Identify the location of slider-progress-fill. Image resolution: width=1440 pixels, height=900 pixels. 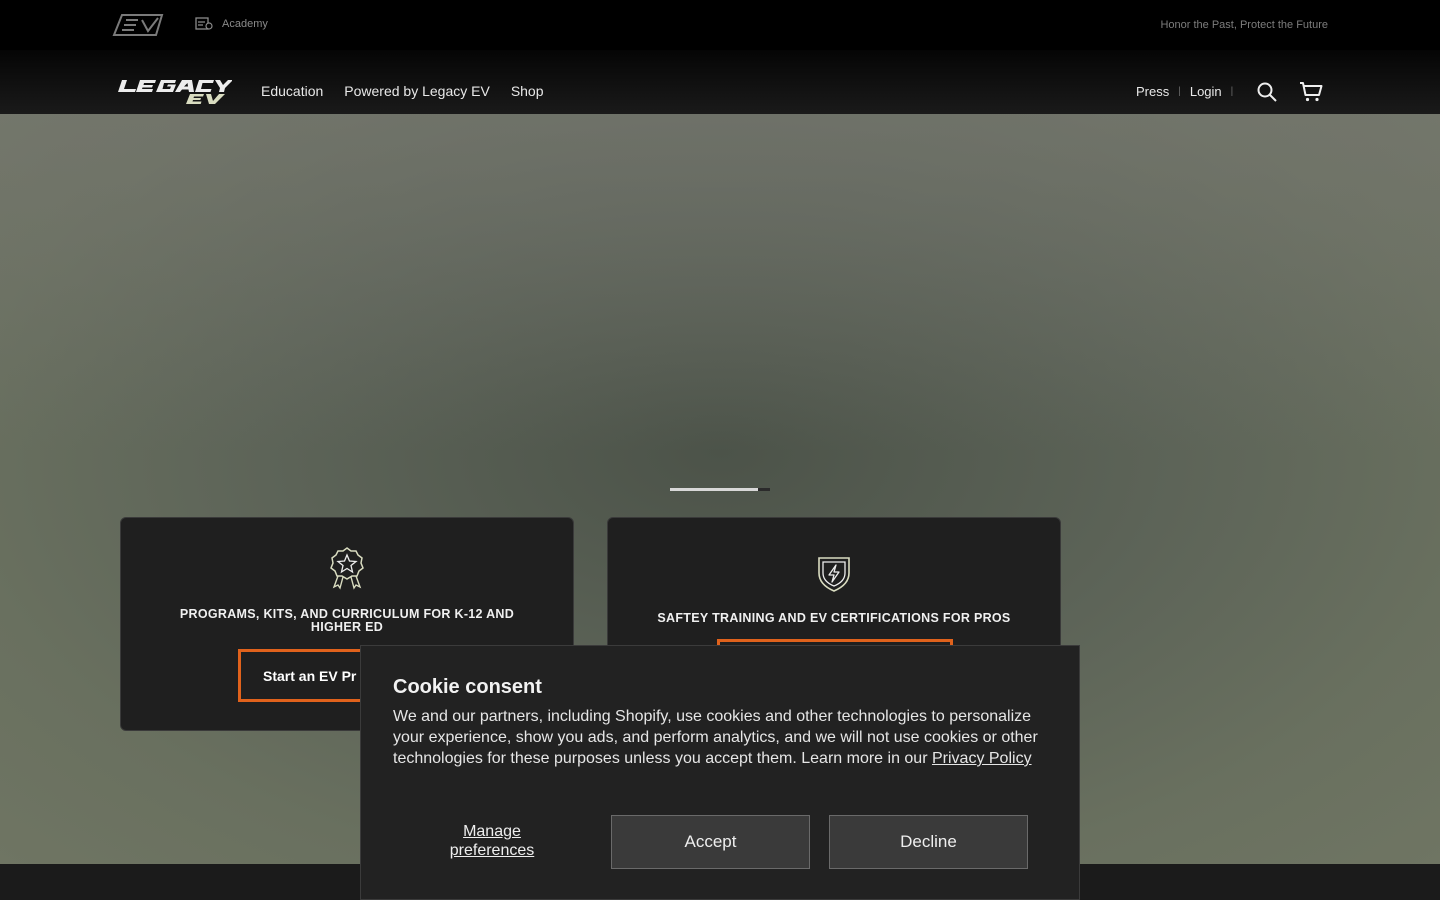
(714, 489).